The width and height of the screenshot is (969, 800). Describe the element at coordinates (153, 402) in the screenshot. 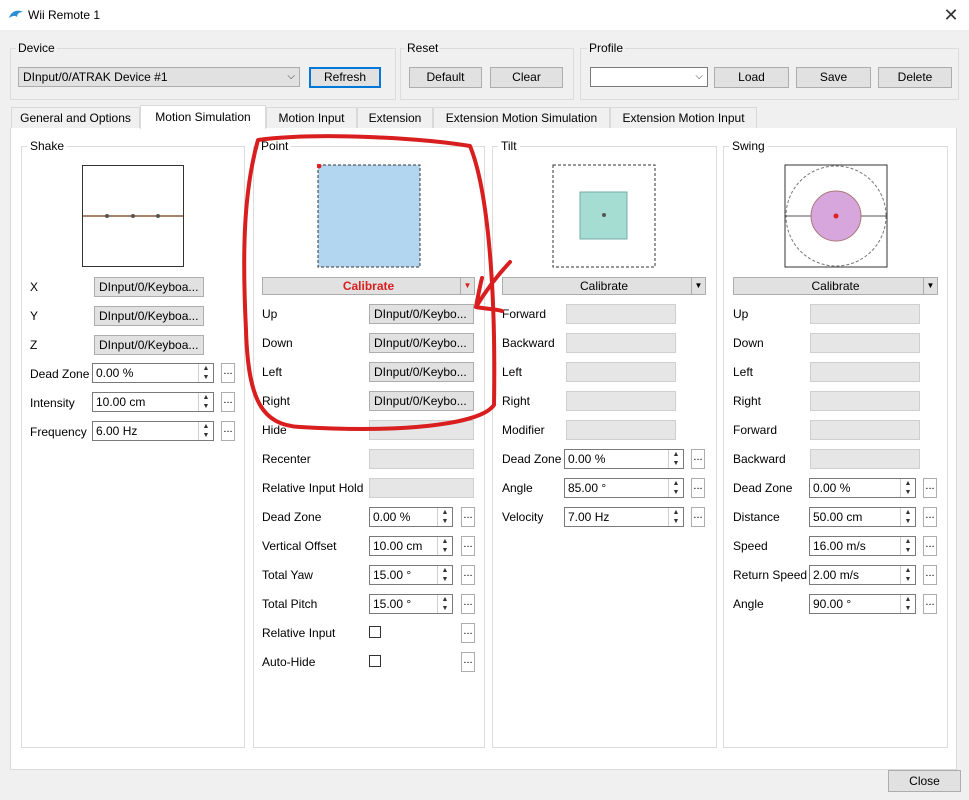

I see `shake-intensity-spinbox: 10.00 cm ▲ ▼` at that location.